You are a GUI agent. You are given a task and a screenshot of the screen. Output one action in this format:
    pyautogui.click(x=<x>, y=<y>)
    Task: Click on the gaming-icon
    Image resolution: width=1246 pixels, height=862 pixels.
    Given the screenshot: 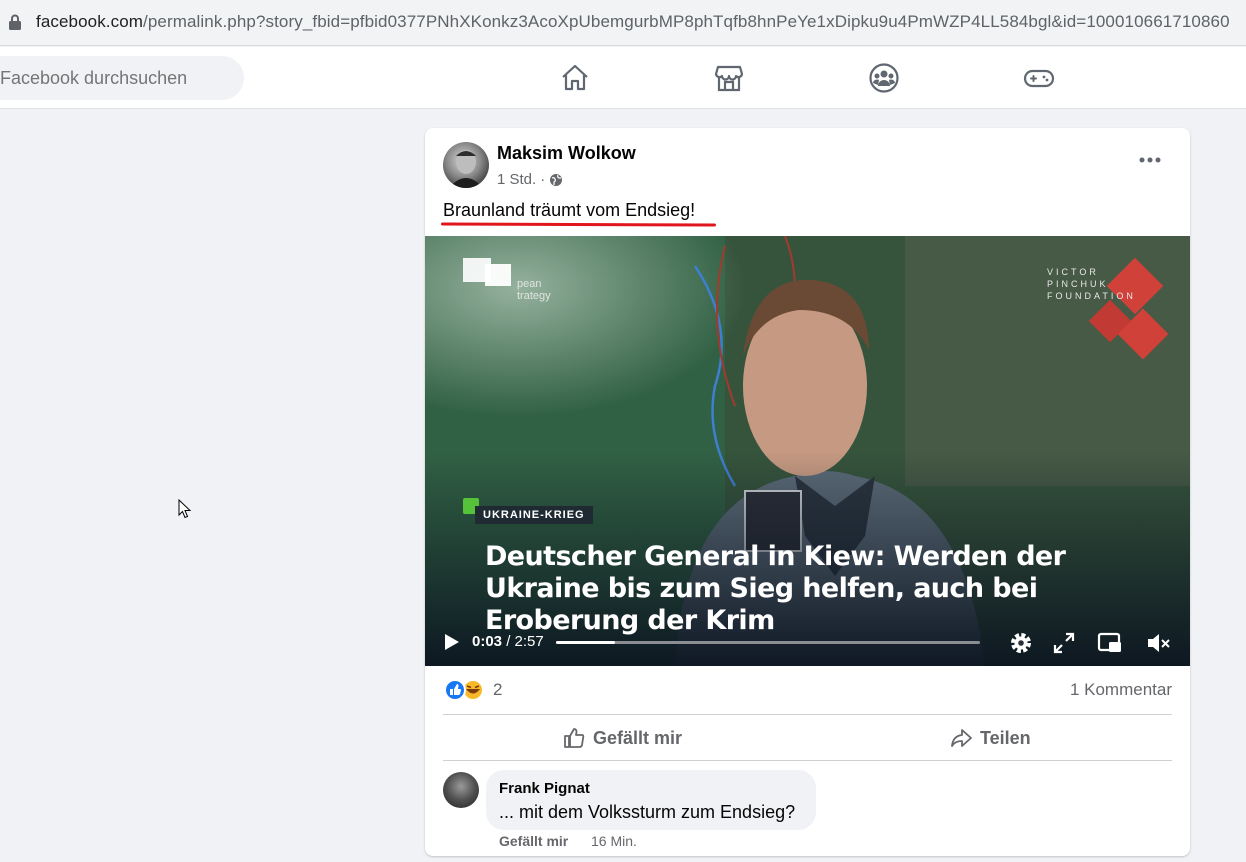 What is the action you would take?
    pyautogui.click(x=1039, y=78)
    